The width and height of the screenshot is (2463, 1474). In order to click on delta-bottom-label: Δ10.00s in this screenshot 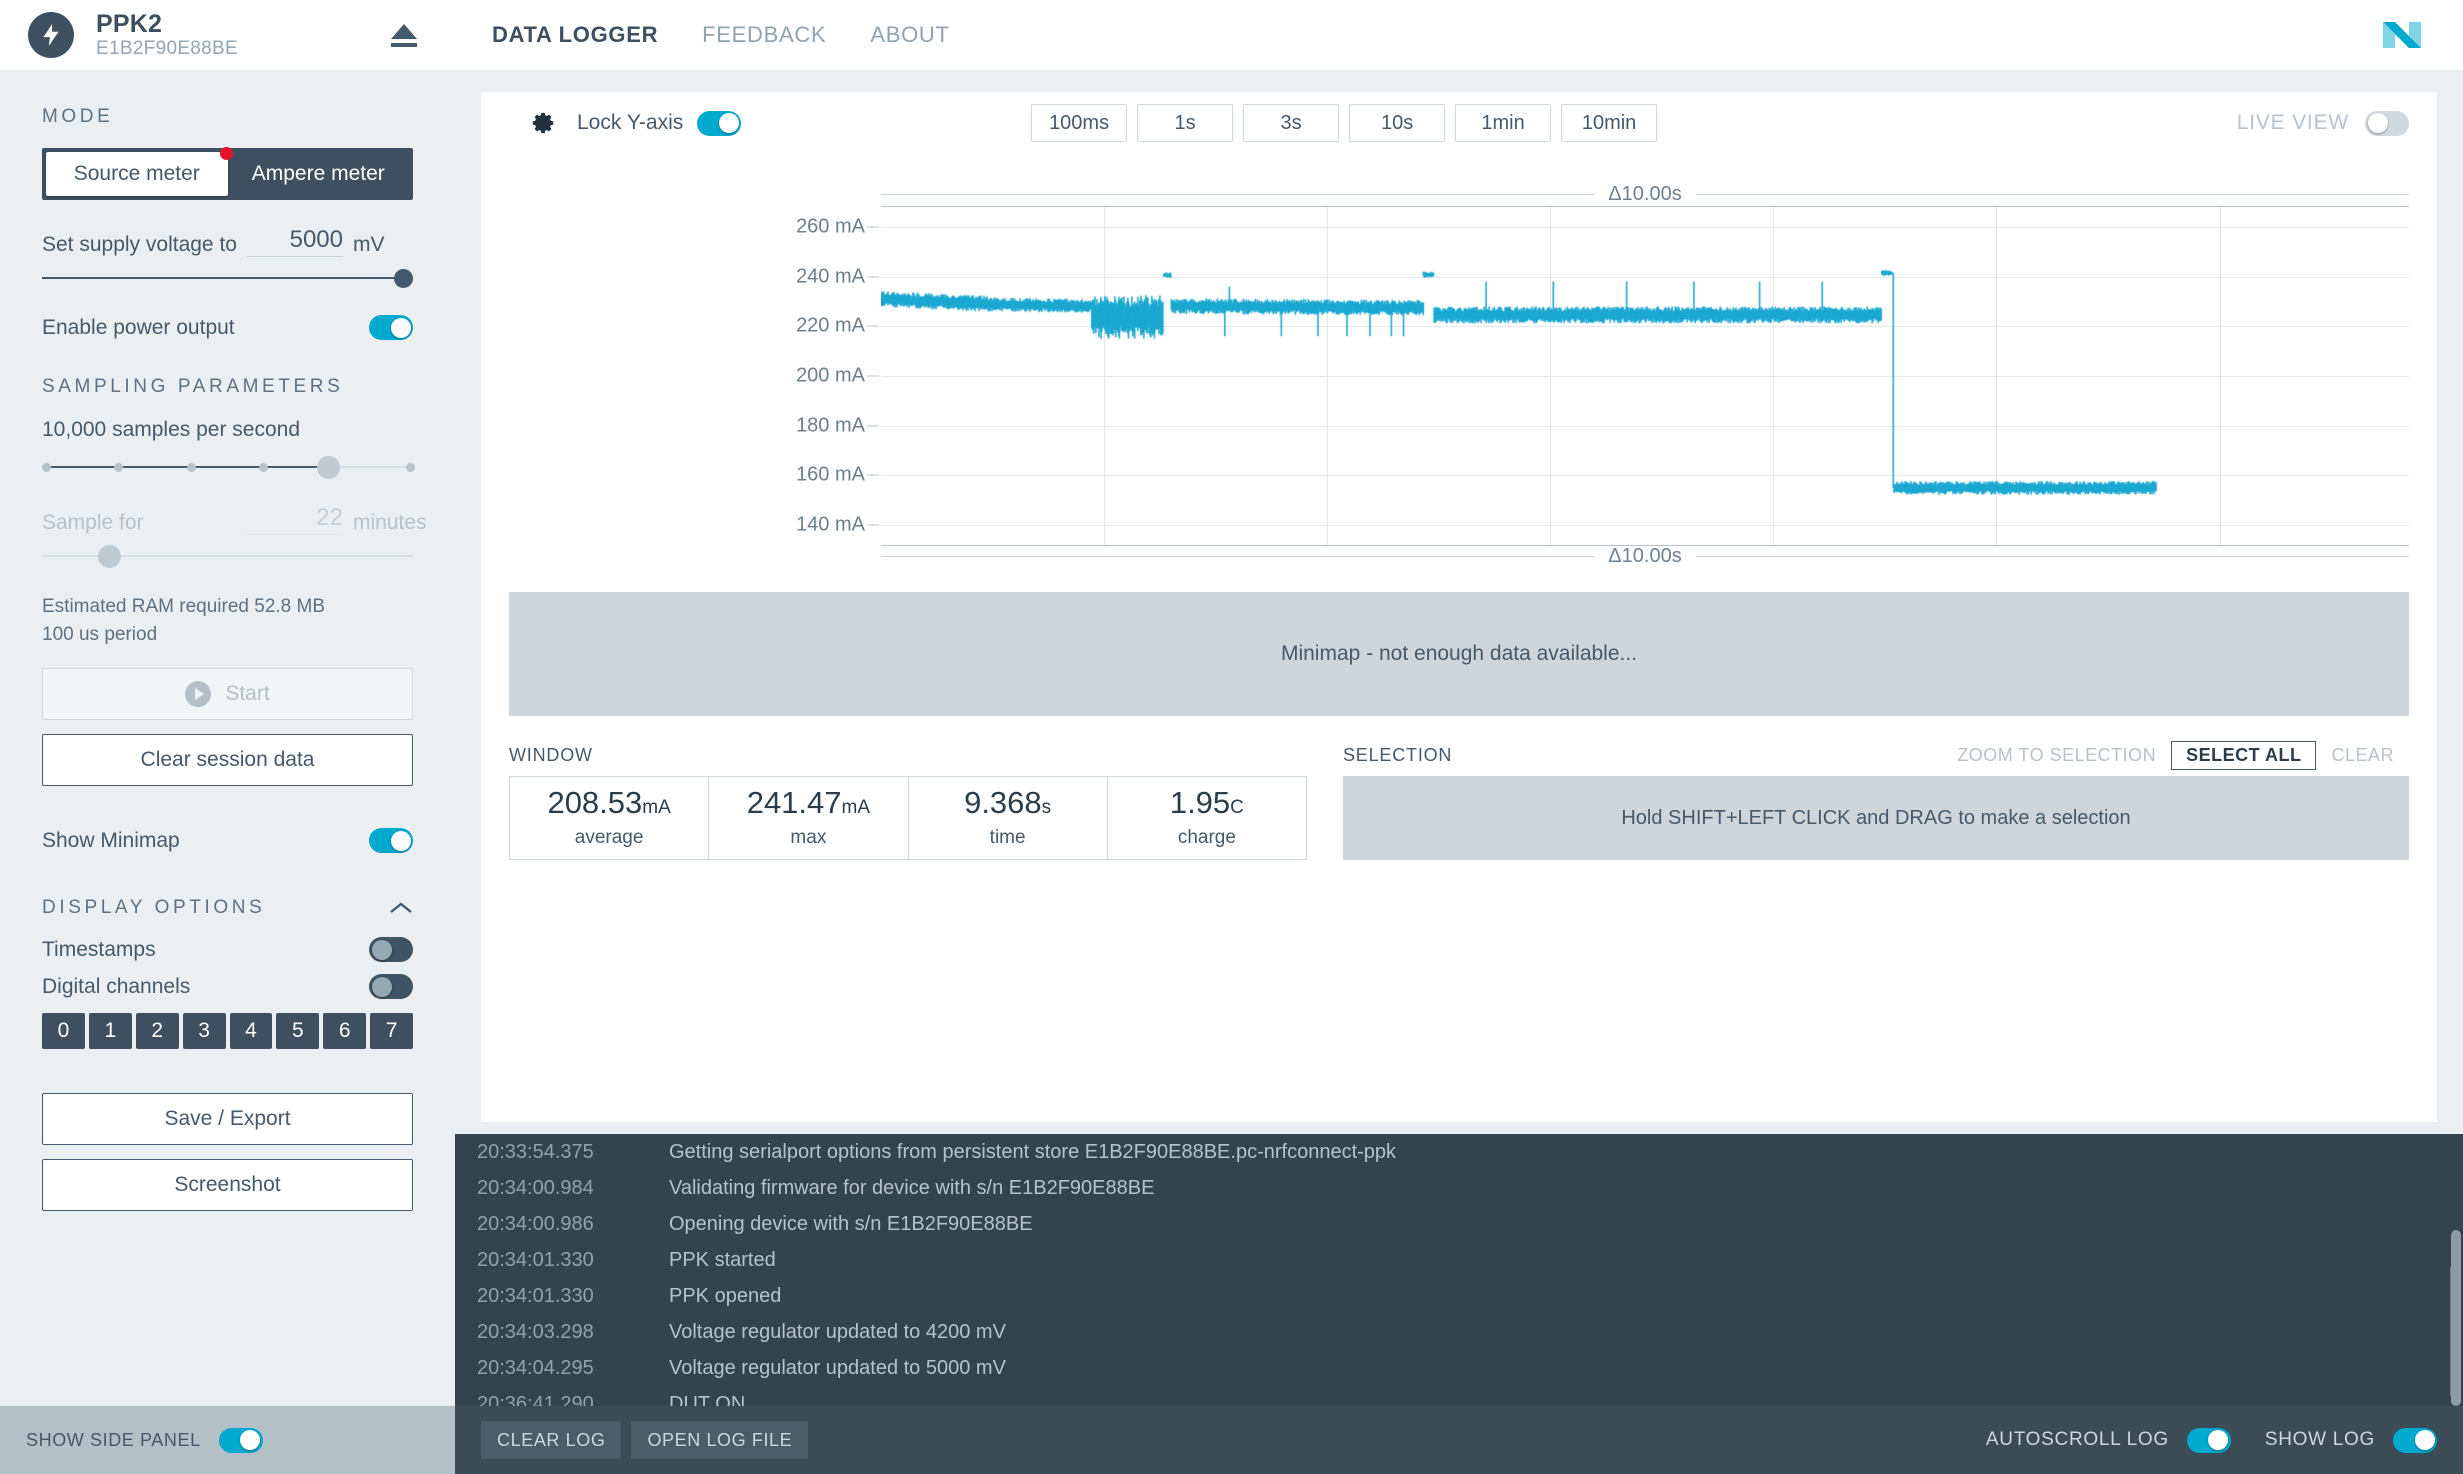, I will do `click(1645, 555)`.